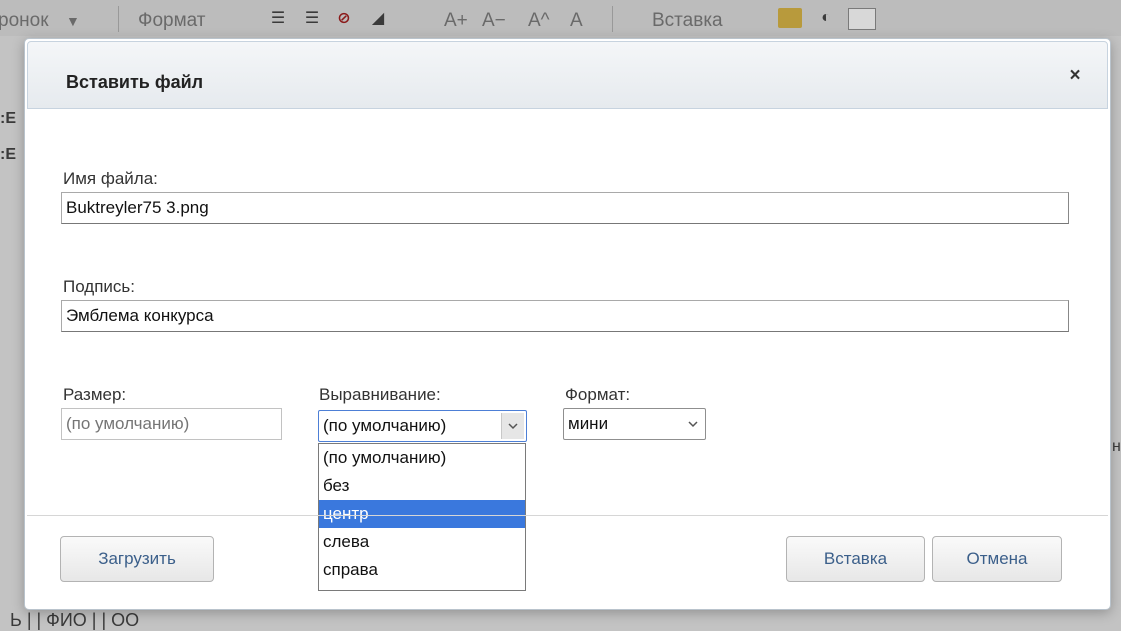  Describe the element at coordinates (565, 208) in the screenshot. I see `filename-input` at that location.